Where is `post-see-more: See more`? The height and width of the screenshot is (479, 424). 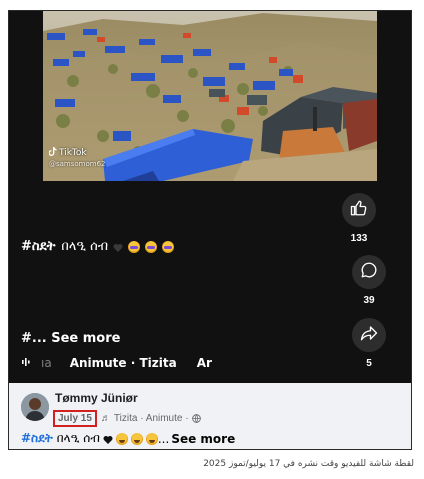
post-see-more: See more is located at coordinates (203, 439).